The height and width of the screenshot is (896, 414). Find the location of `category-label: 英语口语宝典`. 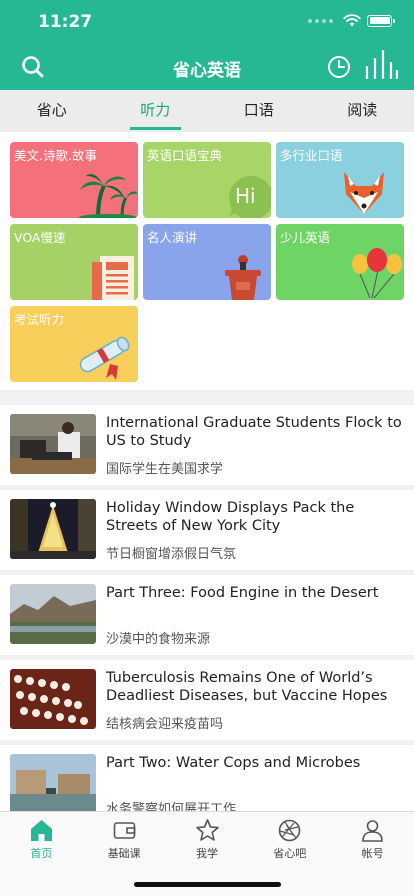

category-label: 英语口语宝典 is located at coordinates (185, 155).